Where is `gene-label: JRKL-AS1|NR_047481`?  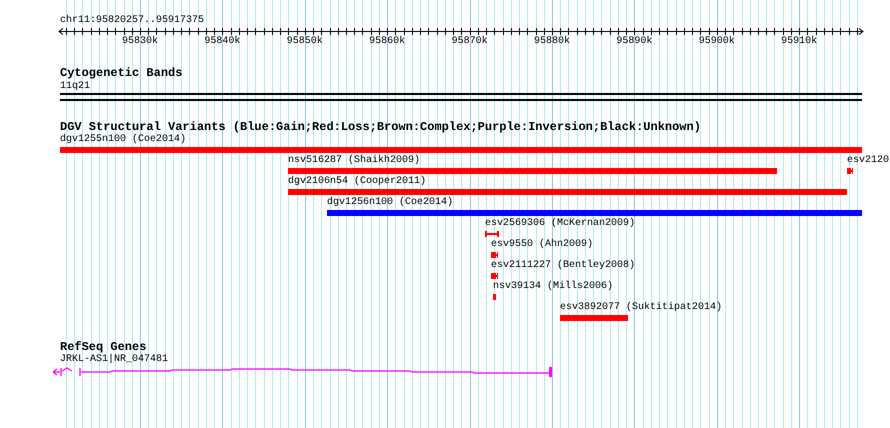 gene-label: JRKL-AS1|NR_047481 is located at coordinates (114, 360).